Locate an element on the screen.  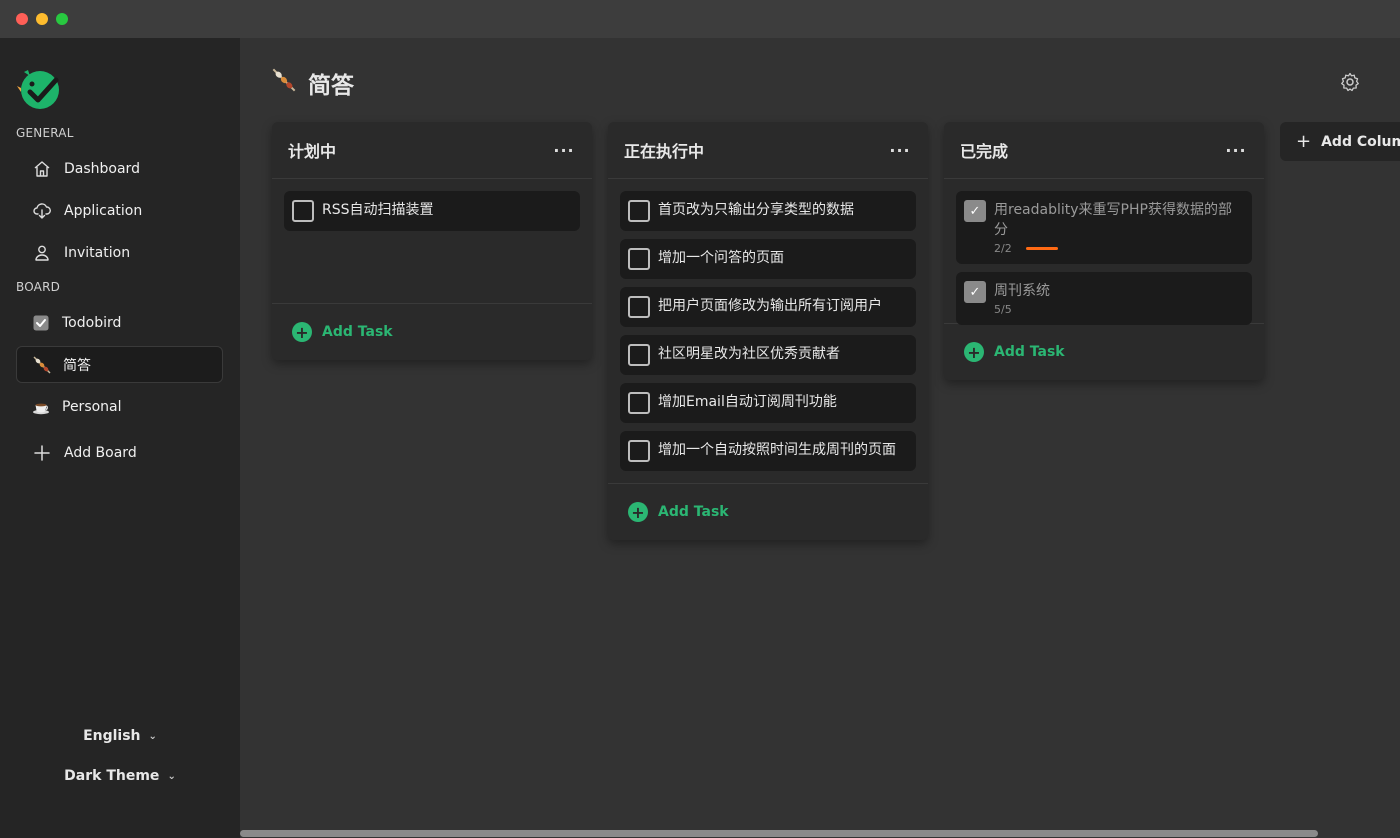
task-card: ✓ 用readablity来重写PHP获得数据的部分 2/2 is located at coordinates (1104, 227).